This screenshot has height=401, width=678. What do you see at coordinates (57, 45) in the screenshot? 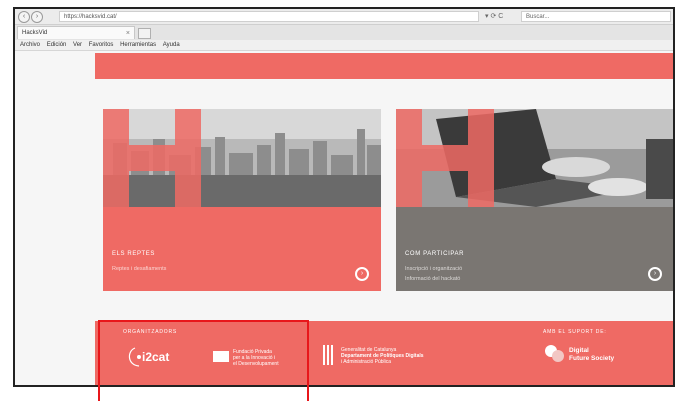
I see `menu-edit: Edición` at bounding box center [57, 45].